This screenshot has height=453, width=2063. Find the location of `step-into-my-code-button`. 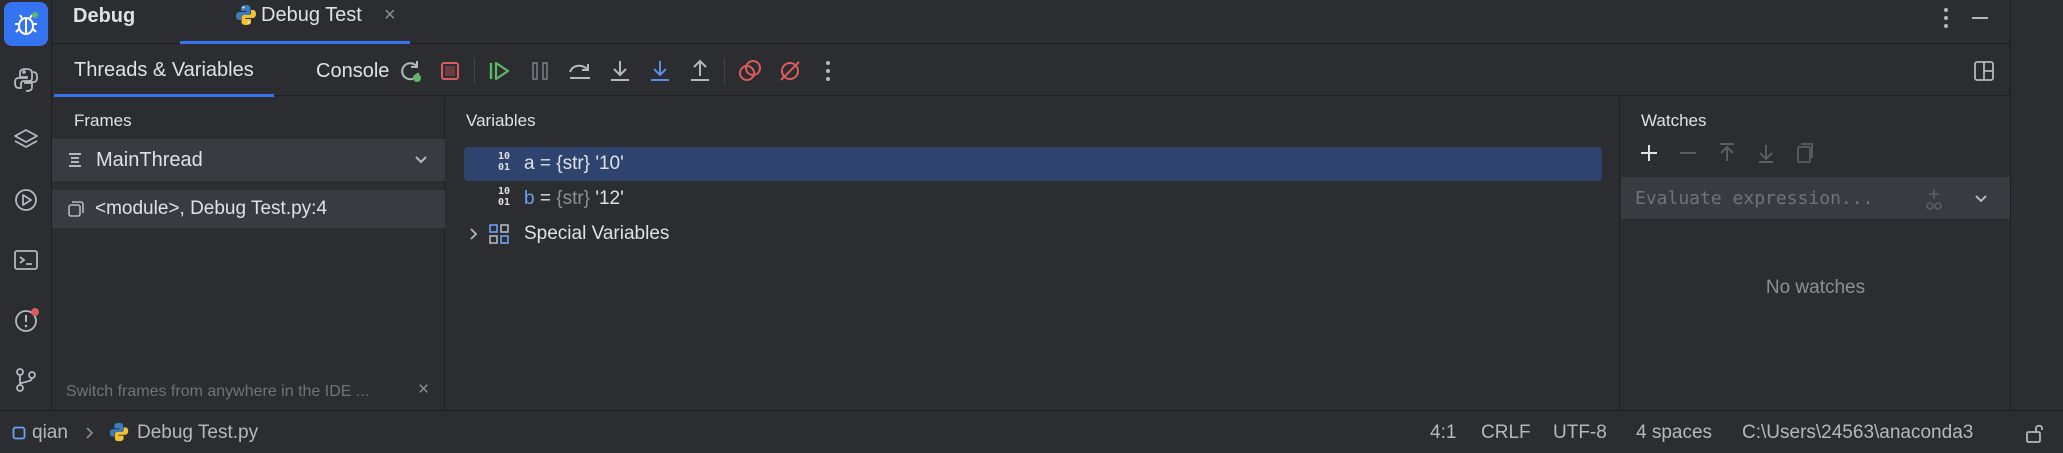

step-into-my-code-button is located at coordinates (660, 71).